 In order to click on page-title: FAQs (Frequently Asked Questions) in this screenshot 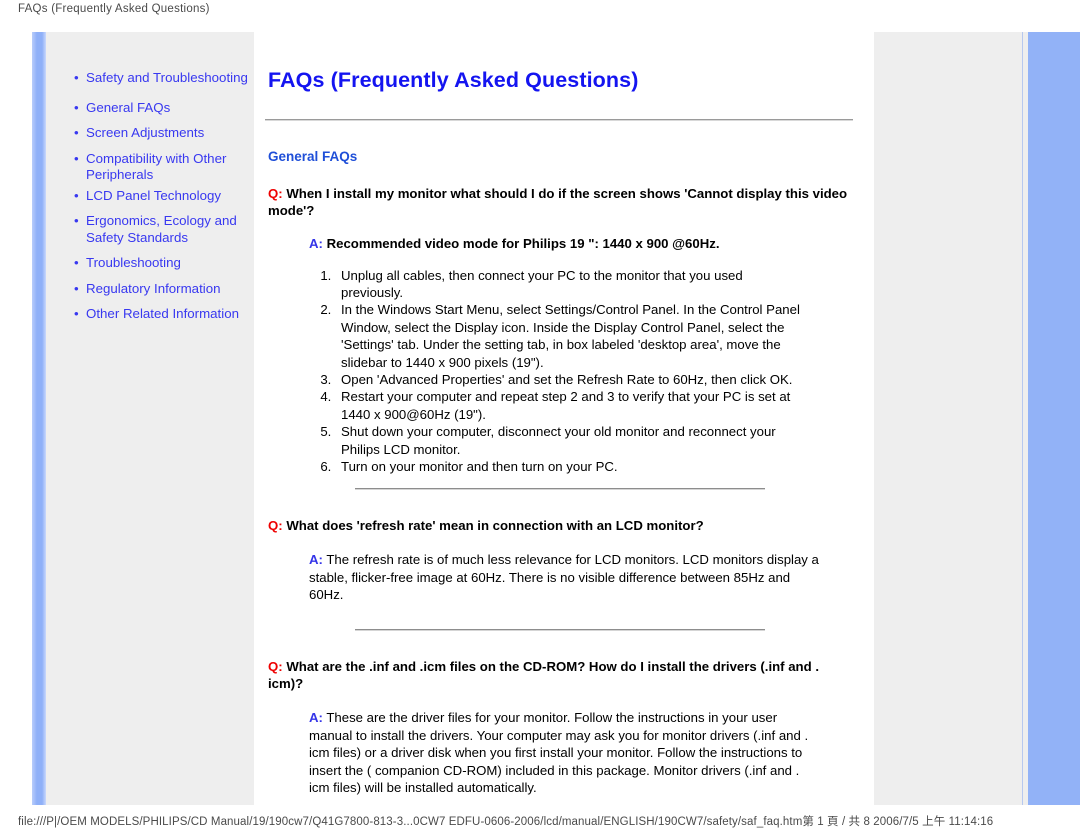, I will do `click(453, 80)`.